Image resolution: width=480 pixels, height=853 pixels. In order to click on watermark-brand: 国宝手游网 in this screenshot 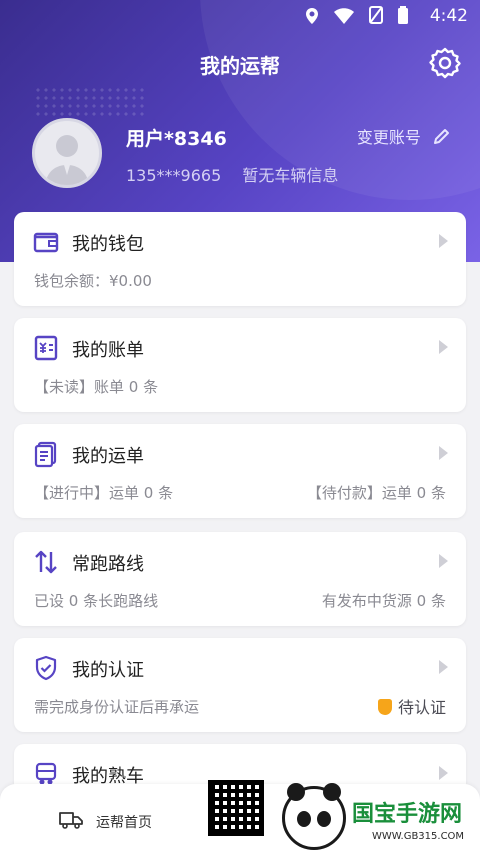, I will do `click(407, 814)`.